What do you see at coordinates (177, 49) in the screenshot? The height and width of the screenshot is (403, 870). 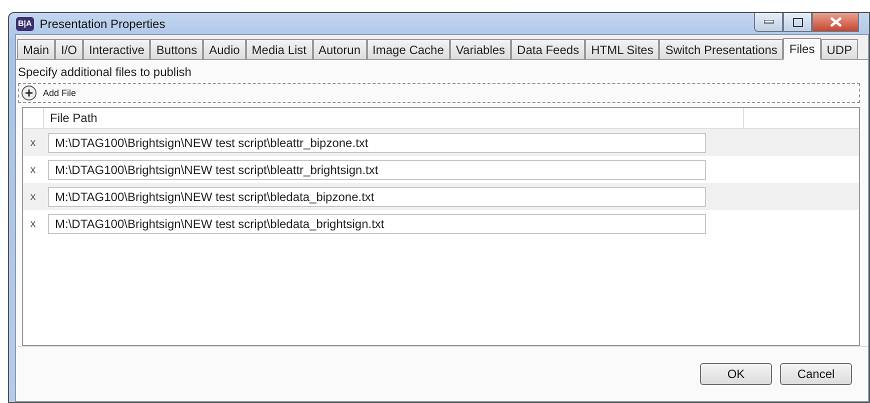 I see `tab: Buttons` at bounding box center [177, 49].